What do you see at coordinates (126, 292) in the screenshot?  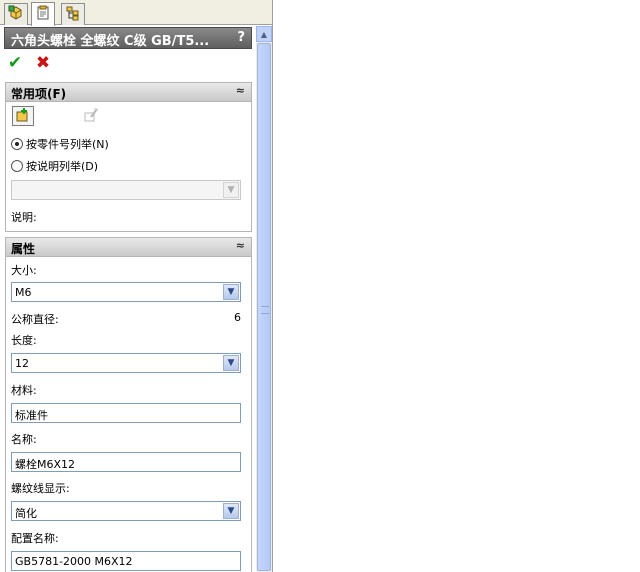 I see `size-dropdown: M6 ▼` at bounding box center [126, 292].